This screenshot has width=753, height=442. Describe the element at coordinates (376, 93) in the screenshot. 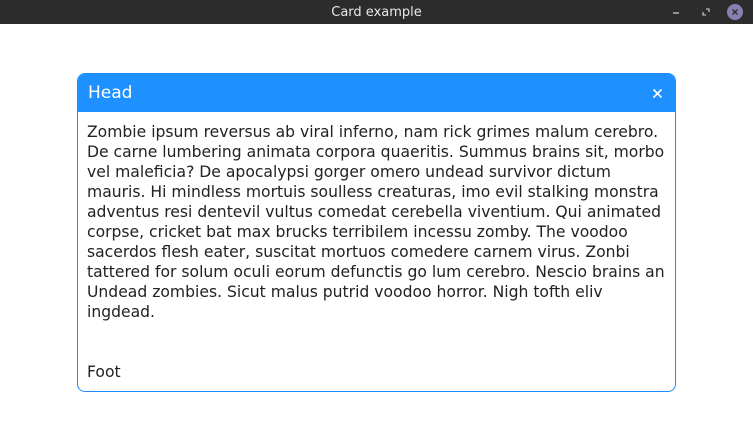

I see `card-header: Head` at that location.